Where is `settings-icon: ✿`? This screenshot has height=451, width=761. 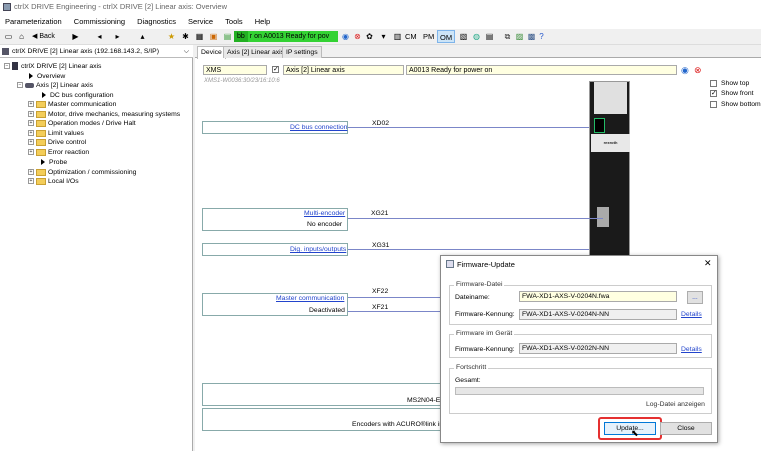
settings-icon: ✿ is located at coordinates (369, 36).